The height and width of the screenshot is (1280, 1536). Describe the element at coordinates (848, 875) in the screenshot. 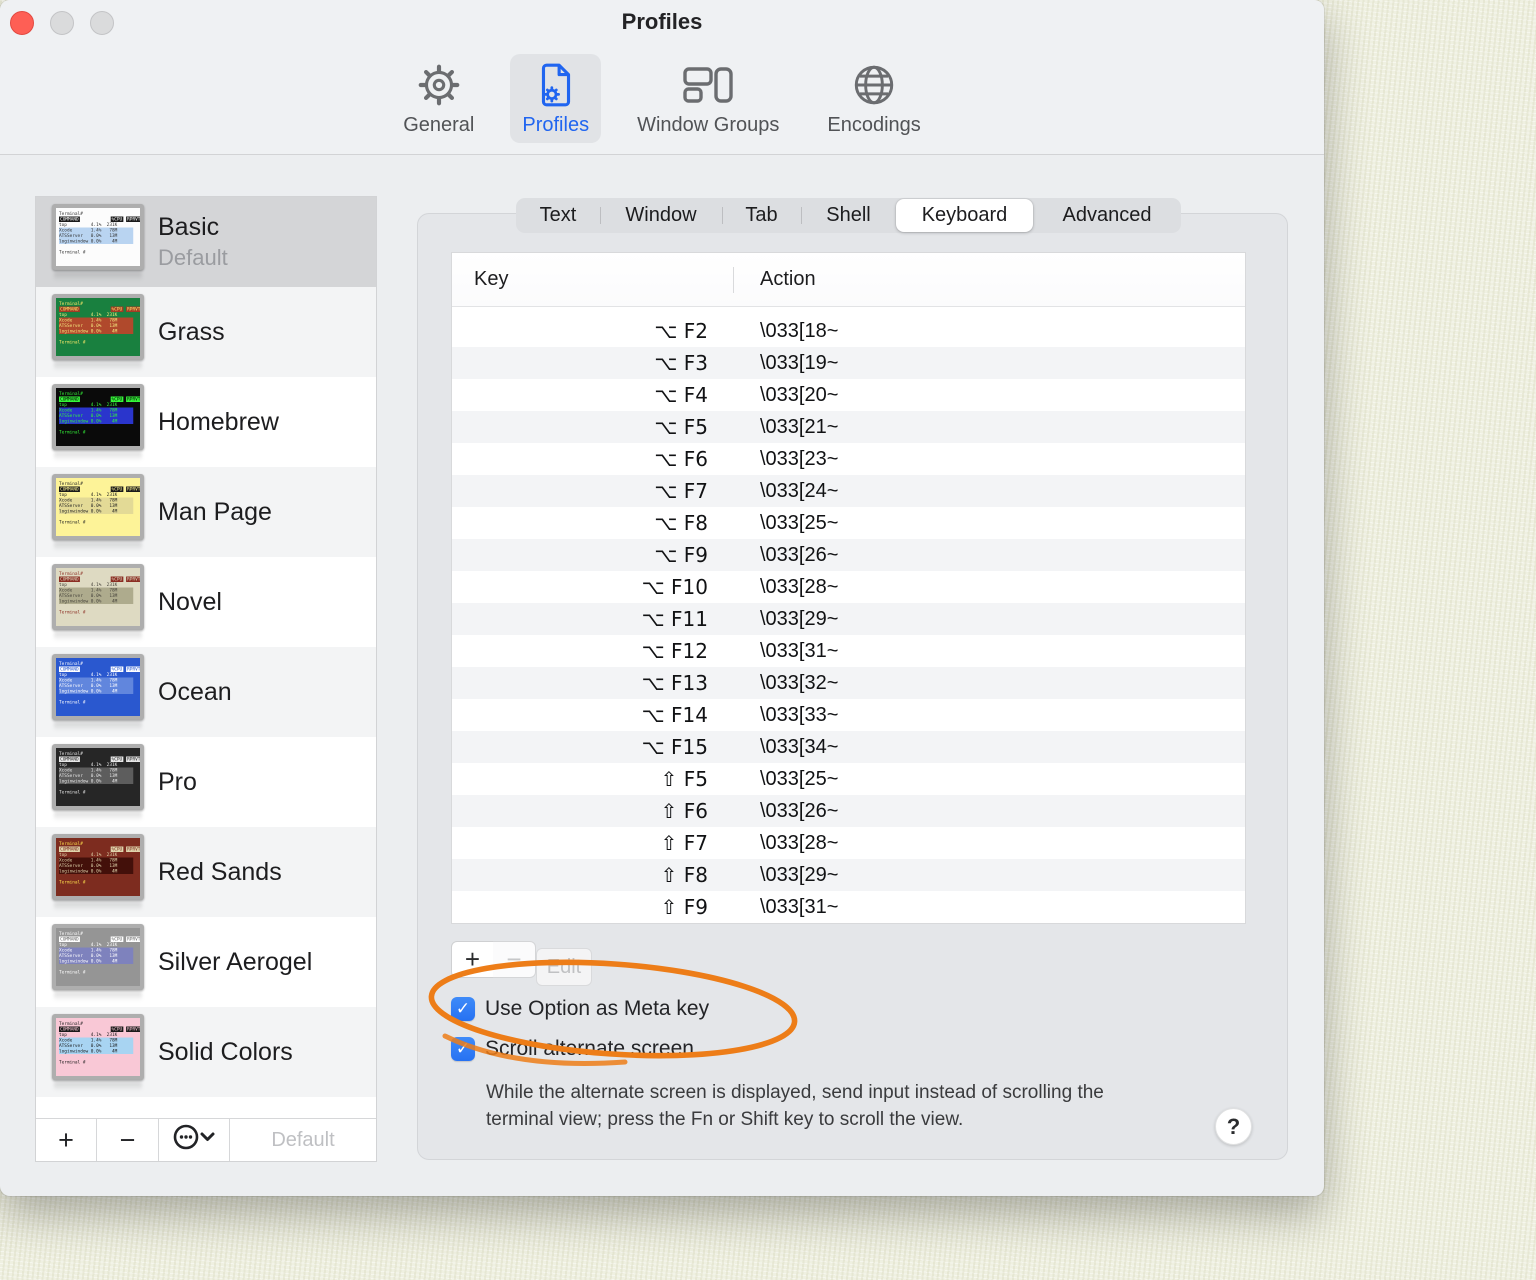

I see `table-row: ⇧ F8 \033[29~` at that location.